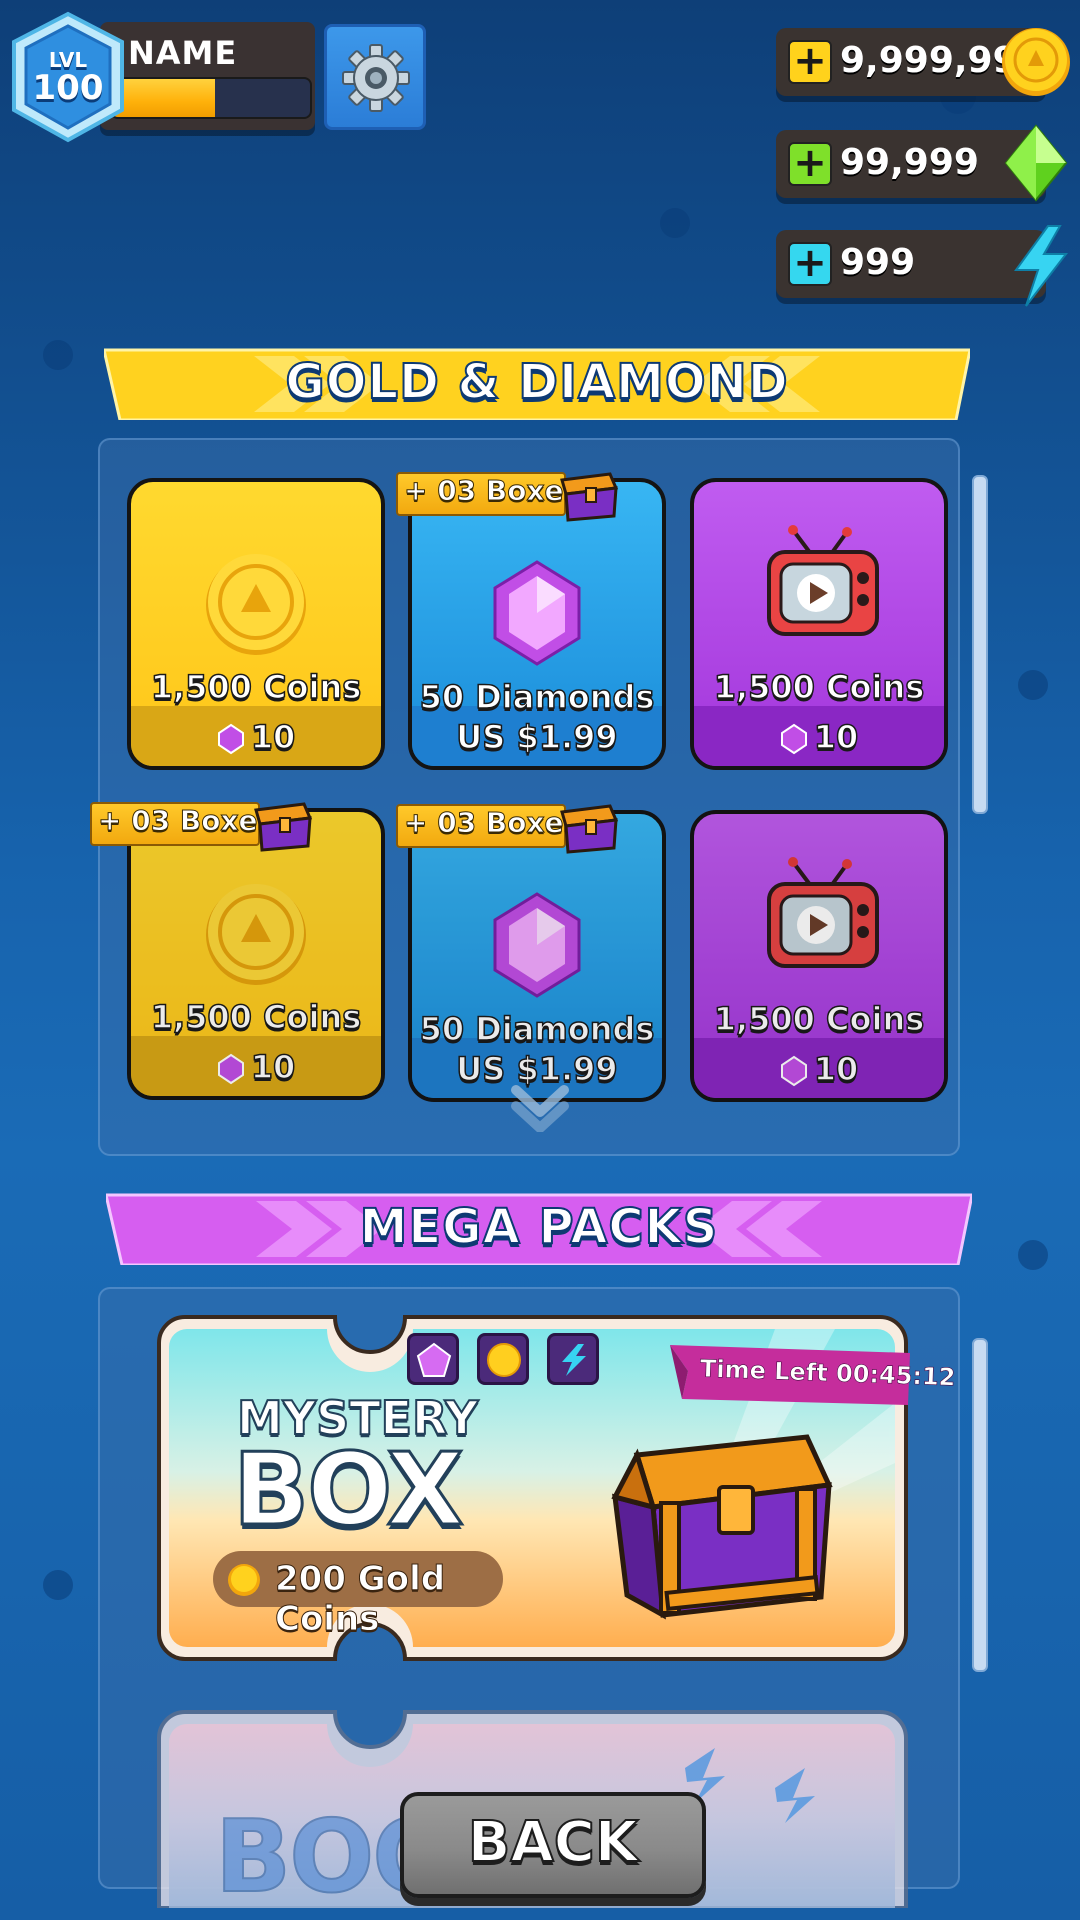 The width and height of the screenshot is (1080, 1920). I want to click on chevron-down-icon, so click(540, 1107).